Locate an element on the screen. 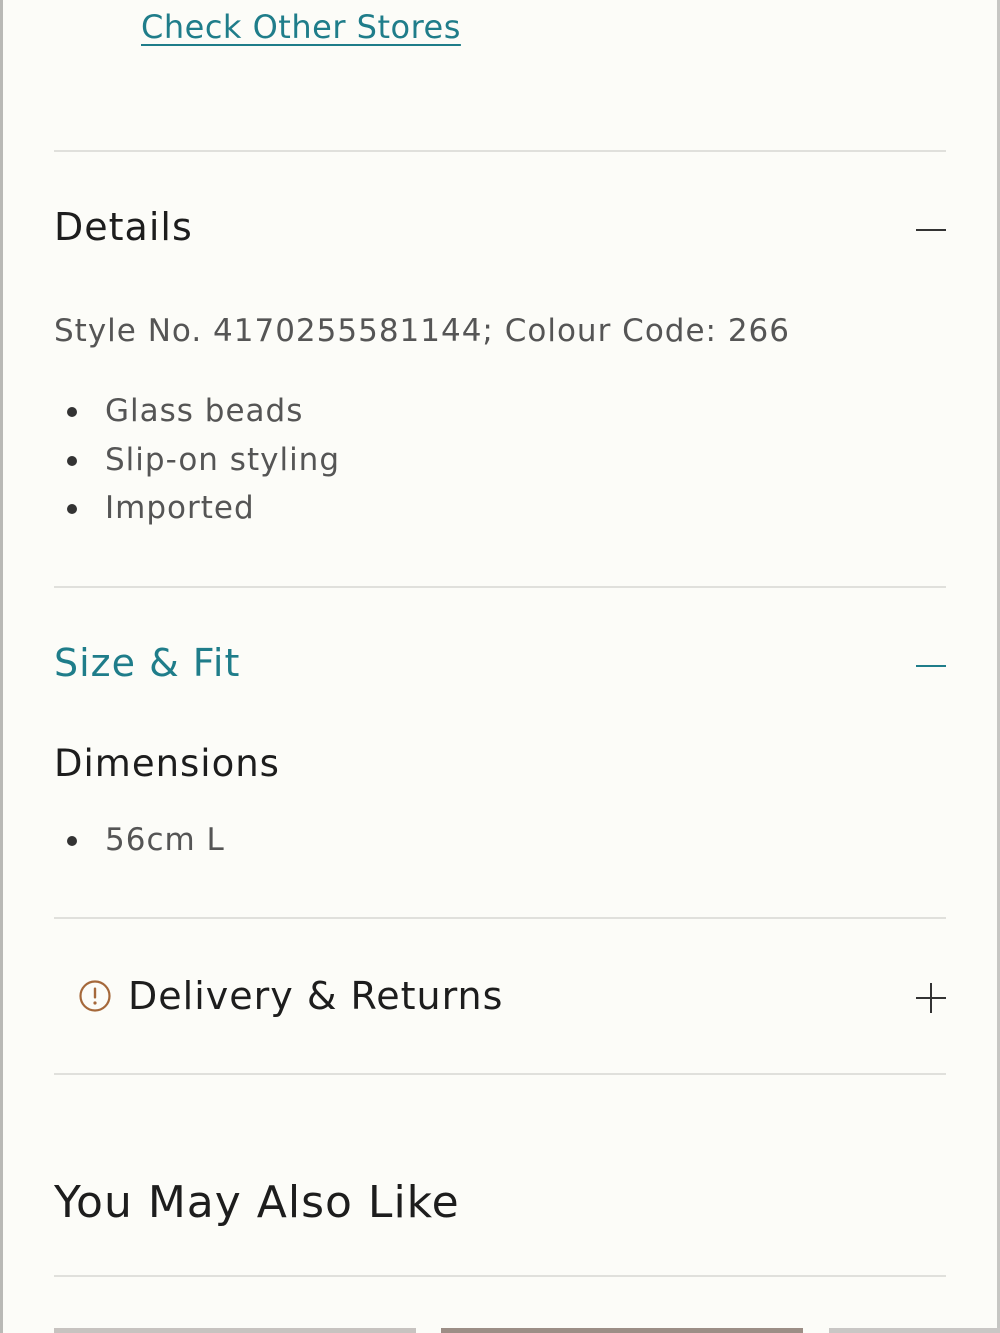 The image size is (1000, 1333). info-circle-icon is located at coordinates (95, 996).